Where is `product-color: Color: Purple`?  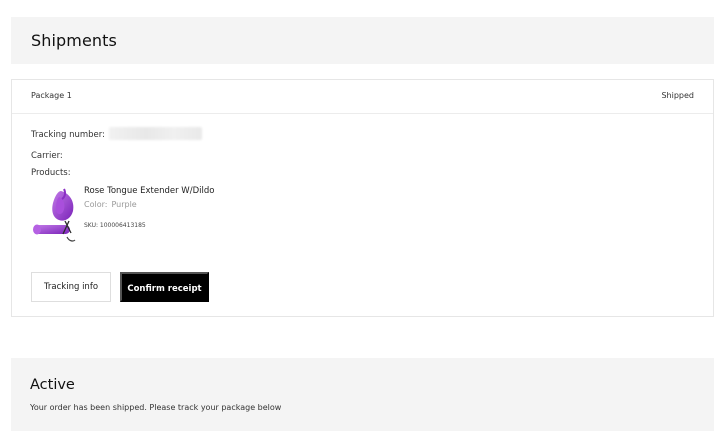
product-color: Color: Purple is located at coordinates (110, 204).